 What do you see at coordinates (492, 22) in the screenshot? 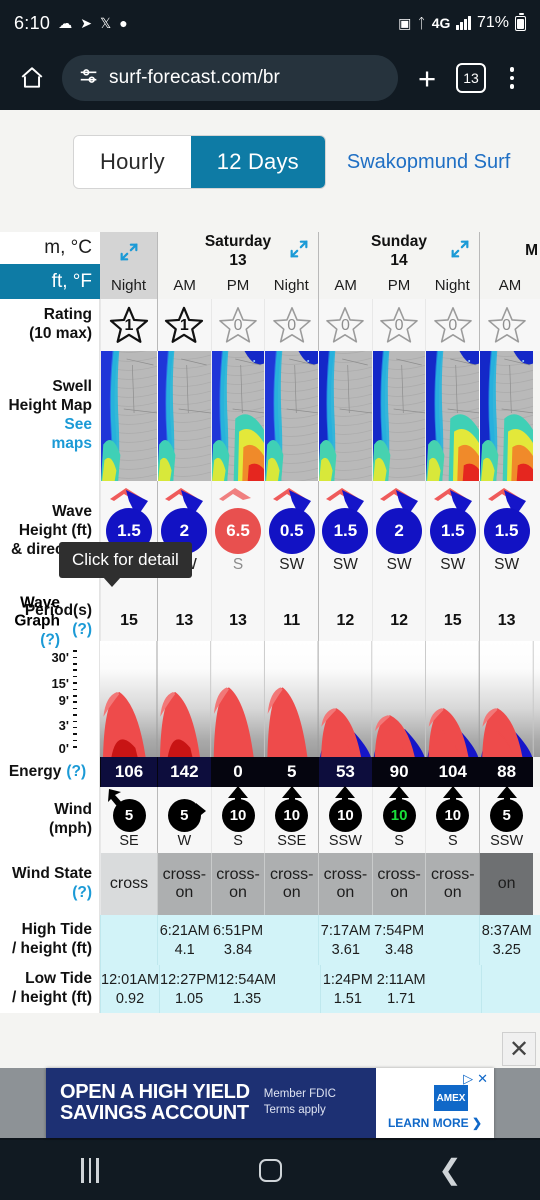
I see `battery-percent: 71%` at bounding box center [492, 22].